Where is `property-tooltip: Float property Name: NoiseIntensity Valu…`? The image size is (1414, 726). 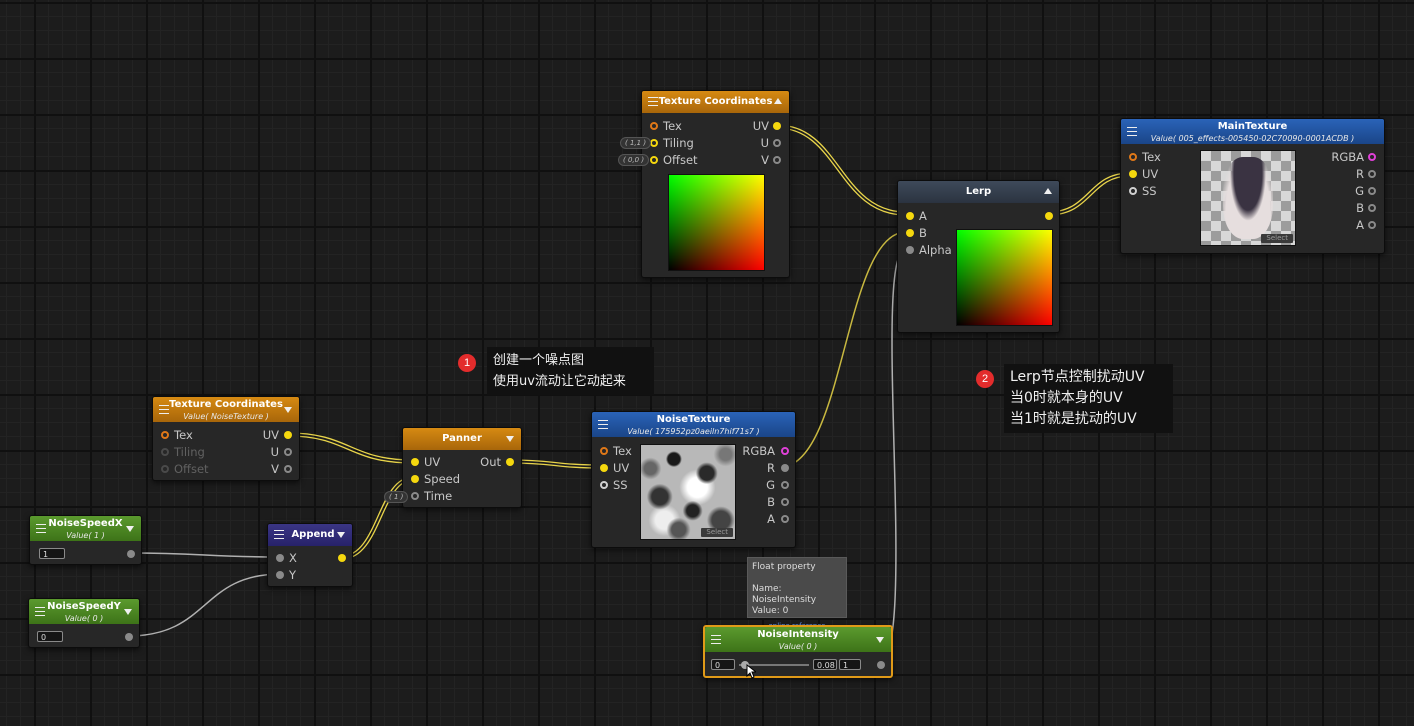 property-tooltip: Float property Name: NoiseIntensity Valu… is located at coordinates (797, 593).